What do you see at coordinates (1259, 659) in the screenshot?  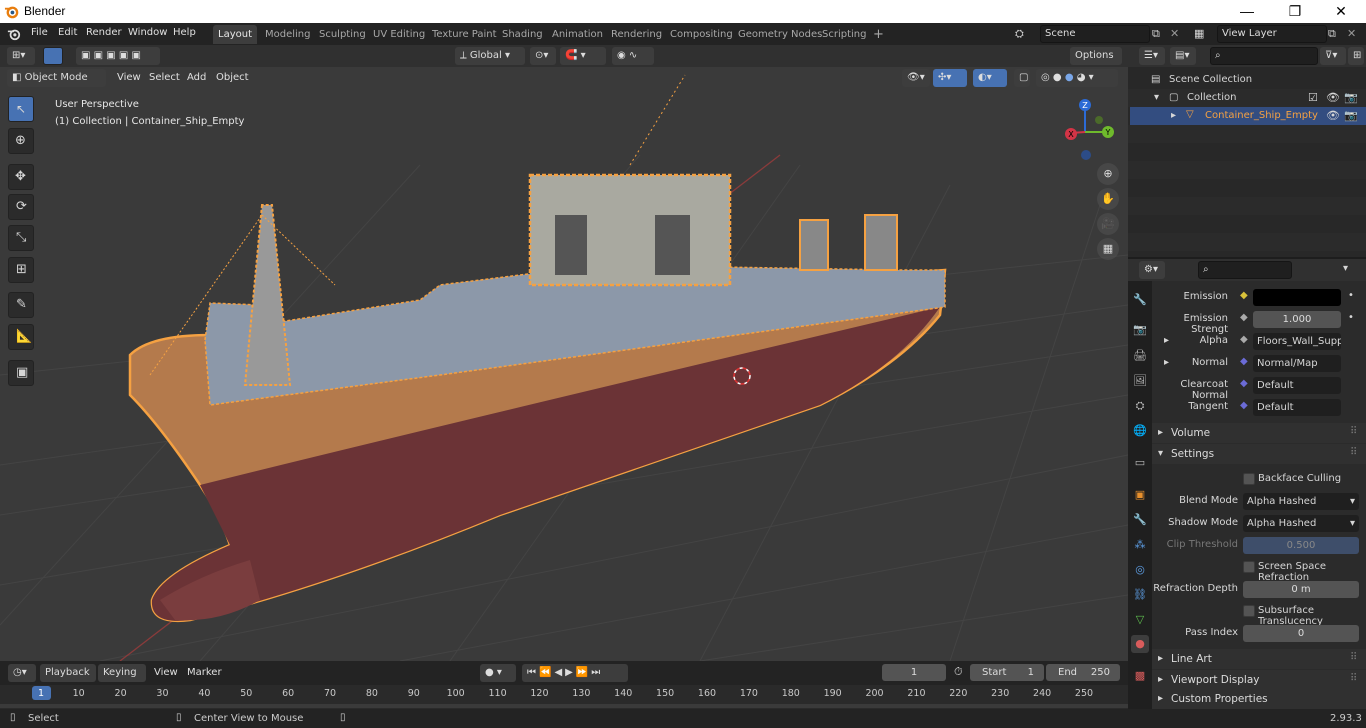 I see `line-art-panel-header: ▸ Line Art ⠿` at bounding box center [1259, 659].